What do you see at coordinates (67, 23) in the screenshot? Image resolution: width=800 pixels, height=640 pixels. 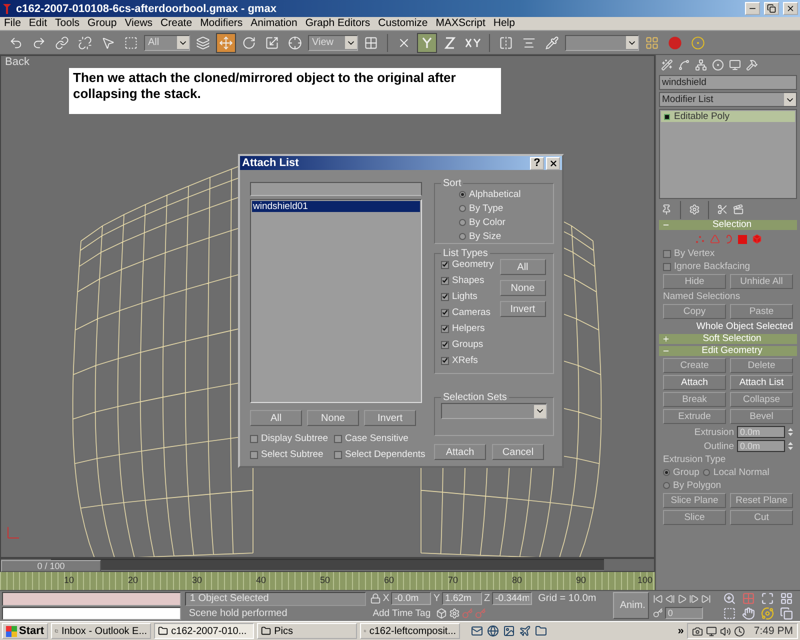 I see `menu-item: Tools` at bounding box center [67, 23].